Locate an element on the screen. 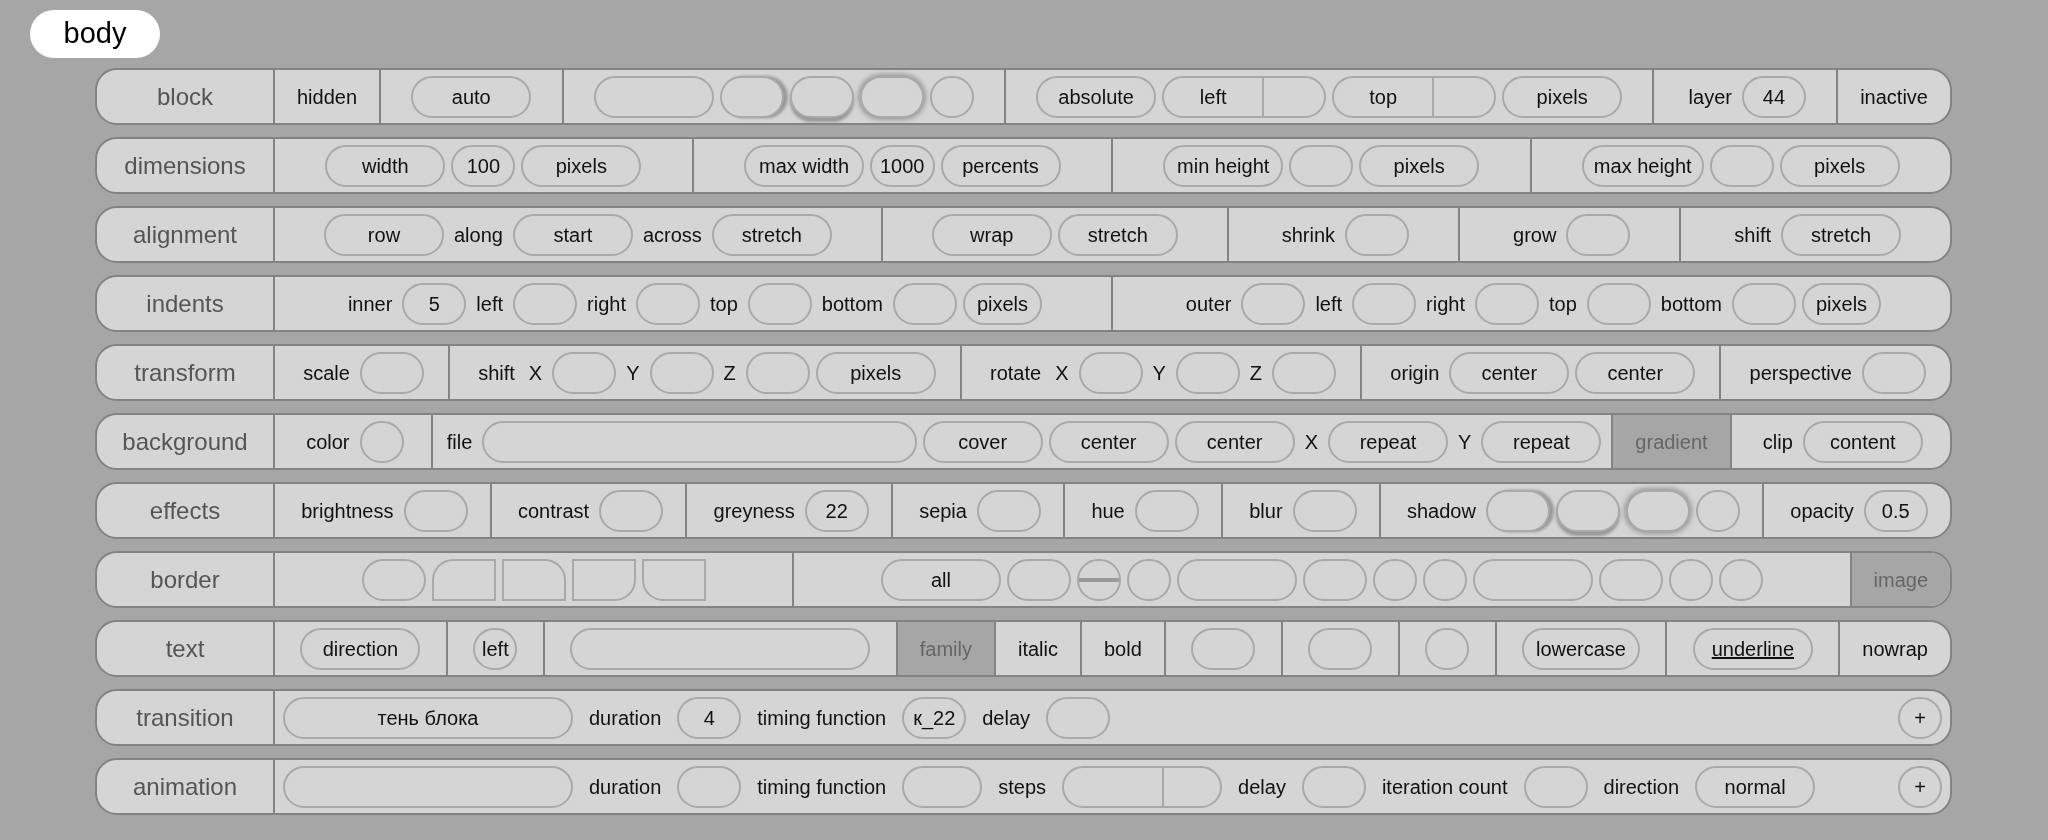 The width and height of the screenshot is (2048, 840). value-field: тень блока is located at coordinates (428, 717).